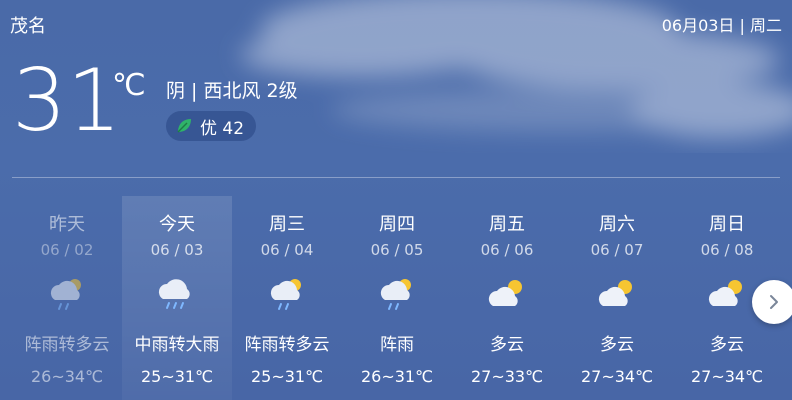 The width and height of the screenshot is (792, 400). Describe the element at coordinates (617, 224) in the screenshot. I see `day-name: 周六` at that location.